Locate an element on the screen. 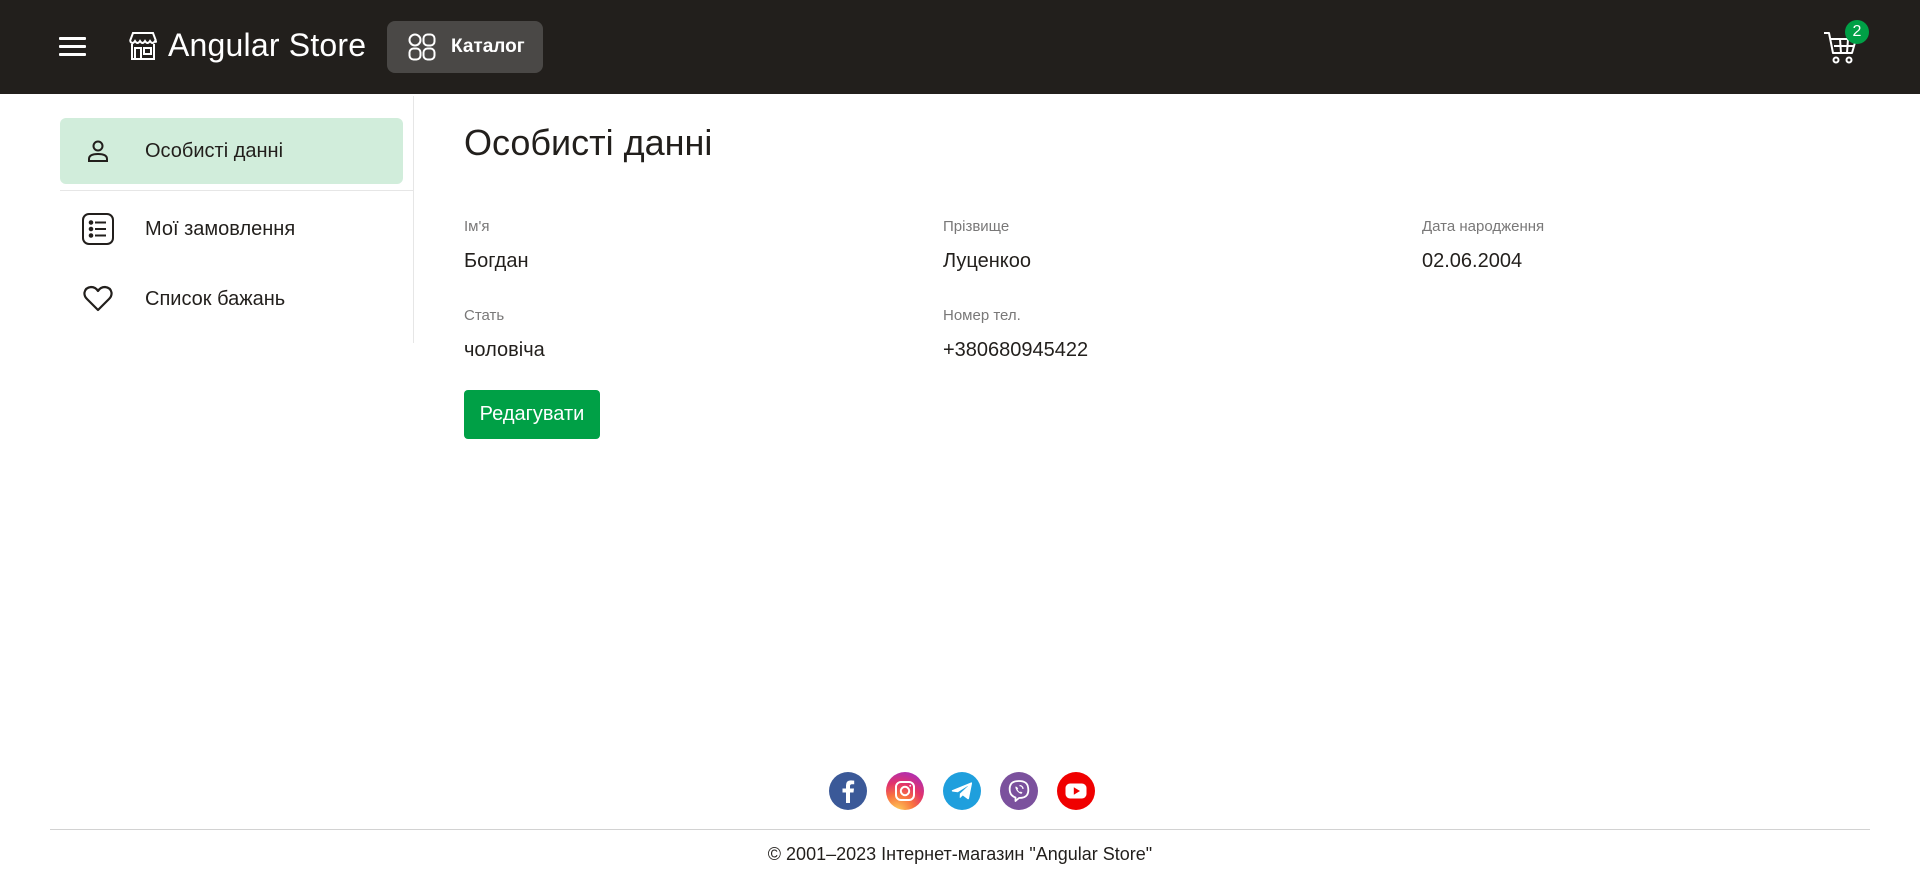 The image size is (1920, 892). gender-label: Стать is located at coordinates (484, 315).